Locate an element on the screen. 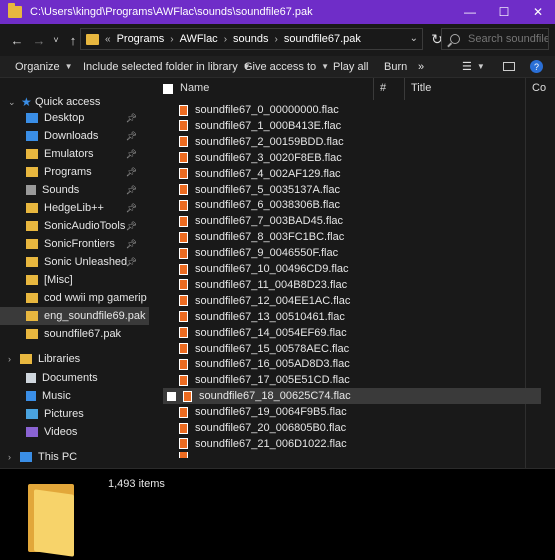 This screenshot has height=560, width=555. search-input is located at coordinates (508, 39).